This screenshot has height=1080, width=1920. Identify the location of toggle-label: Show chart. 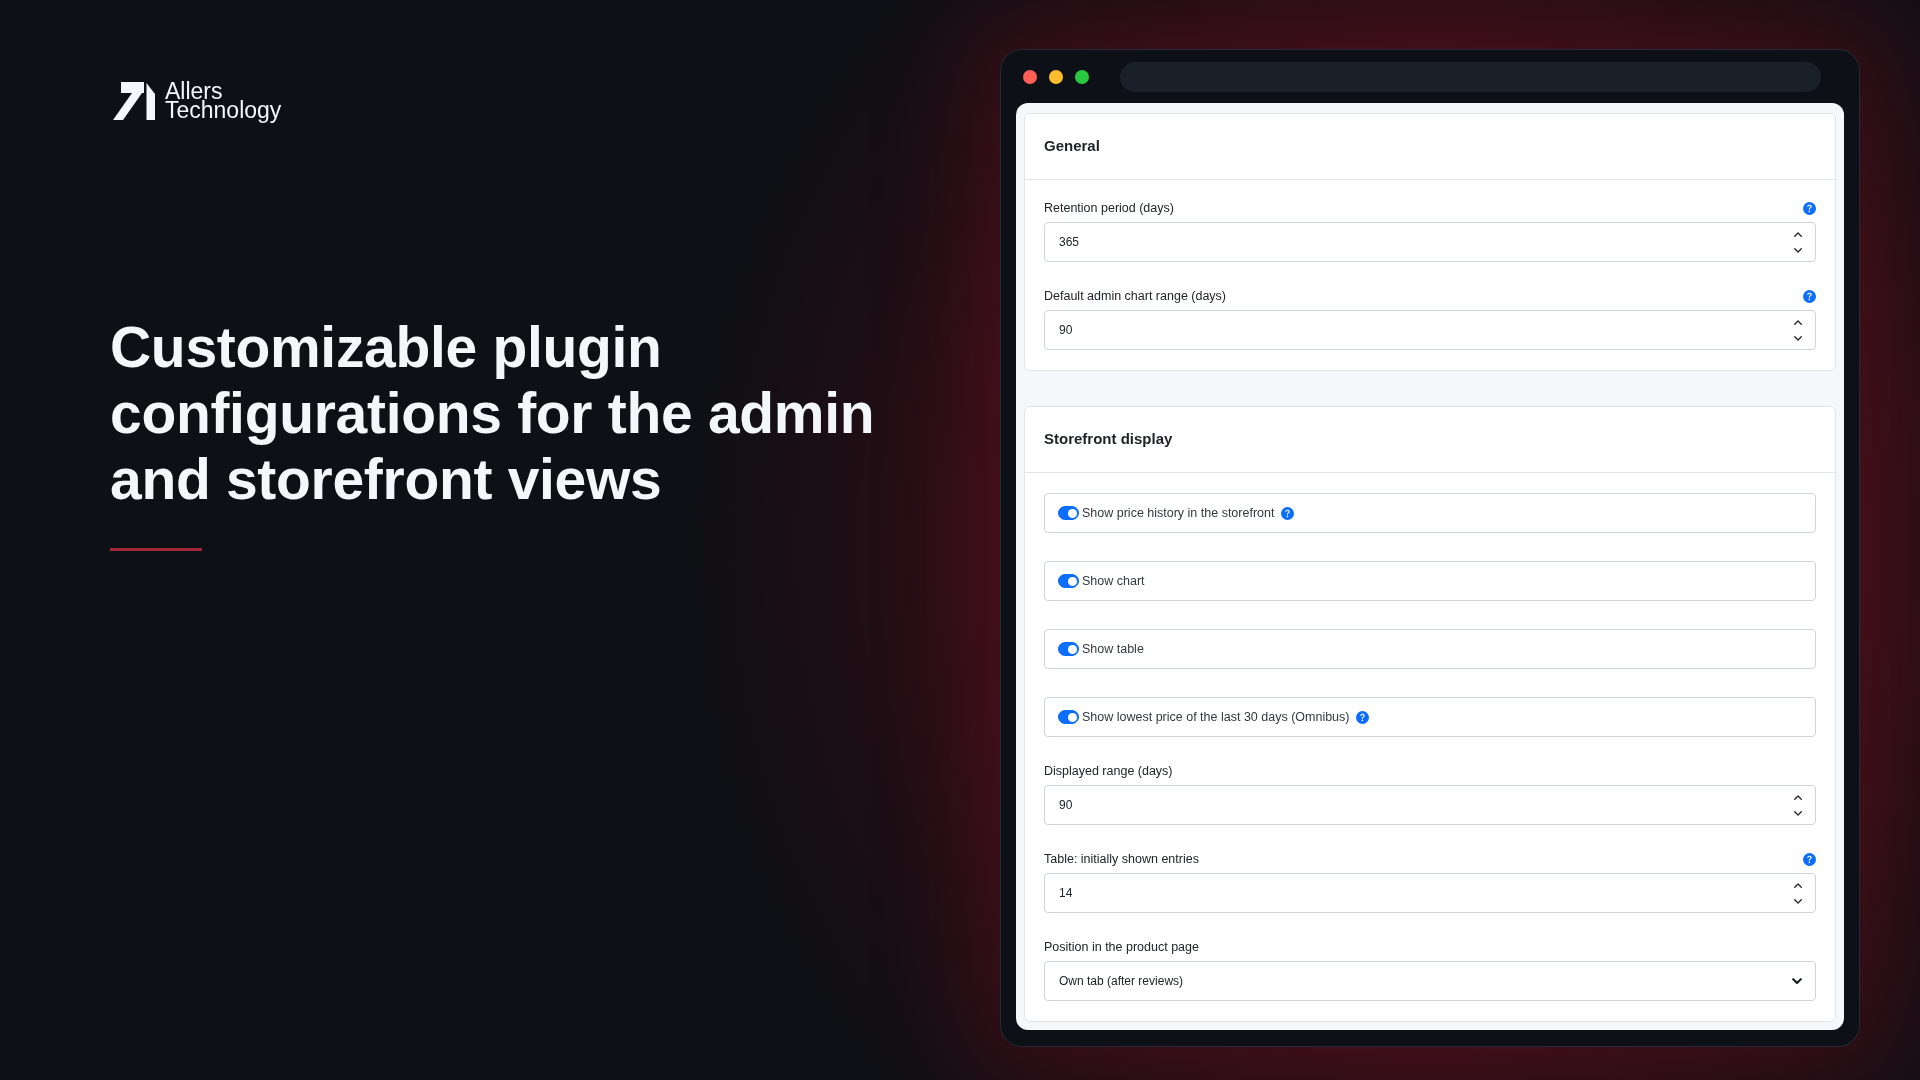
(1113, 581).